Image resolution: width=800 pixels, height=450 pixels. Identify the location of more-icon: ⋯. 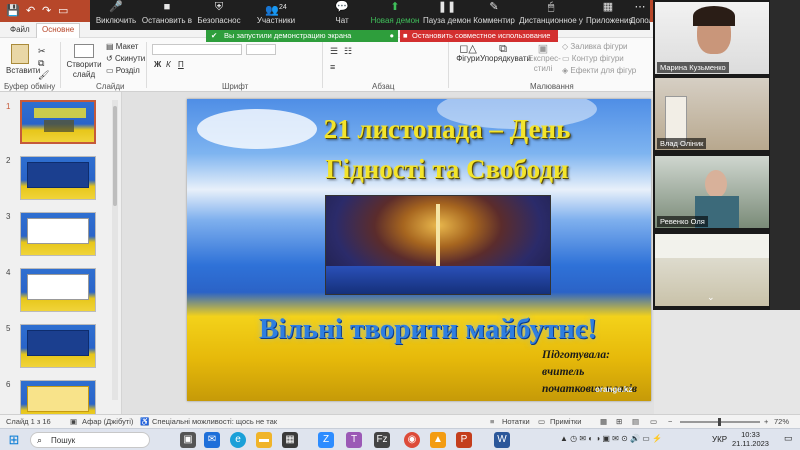
(640, 7).